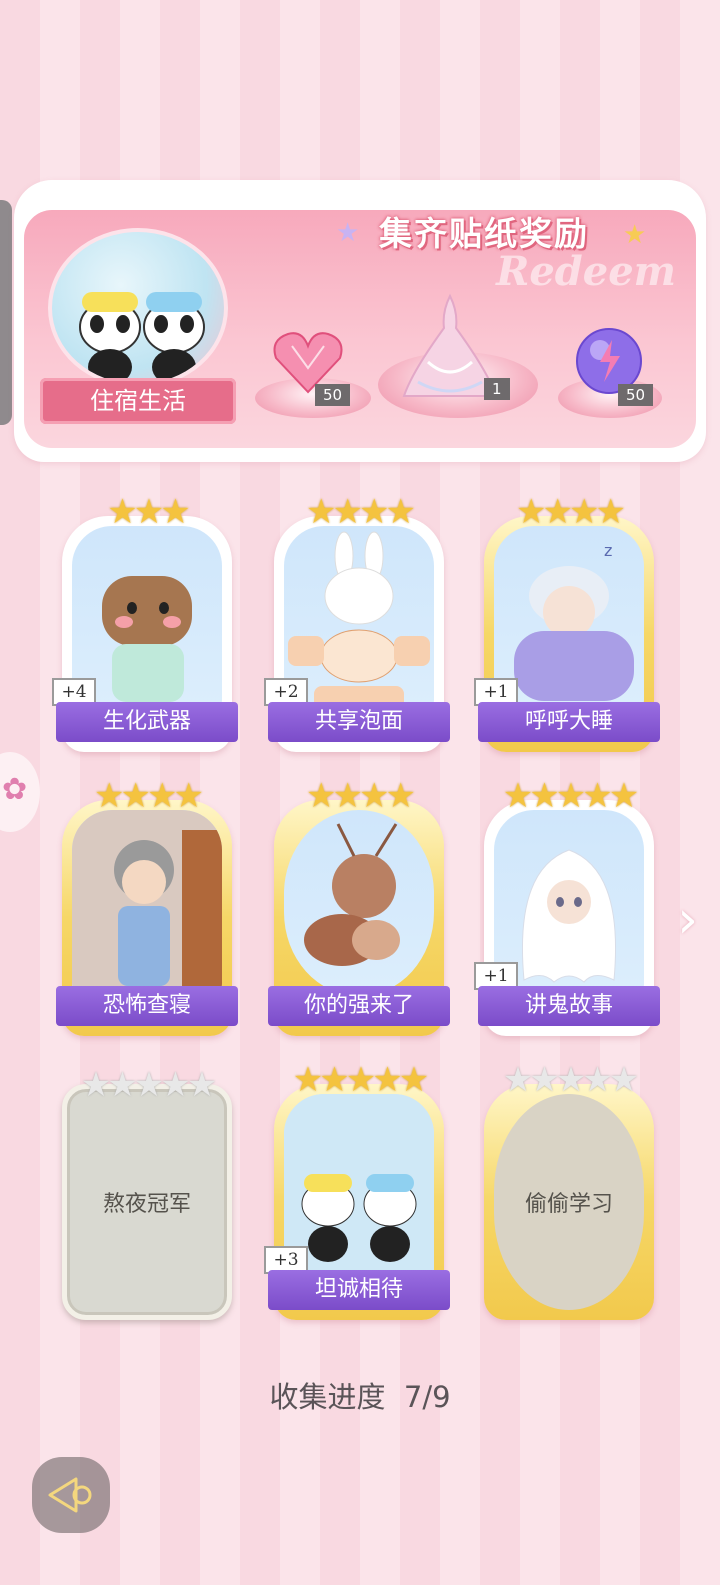 This screenshot has height=1585, width=720. What do you see at coordinates (359, 1290) in the screenshot?
I see `sticker-title: 坦诚相待` at bounding box center [359, 1290].